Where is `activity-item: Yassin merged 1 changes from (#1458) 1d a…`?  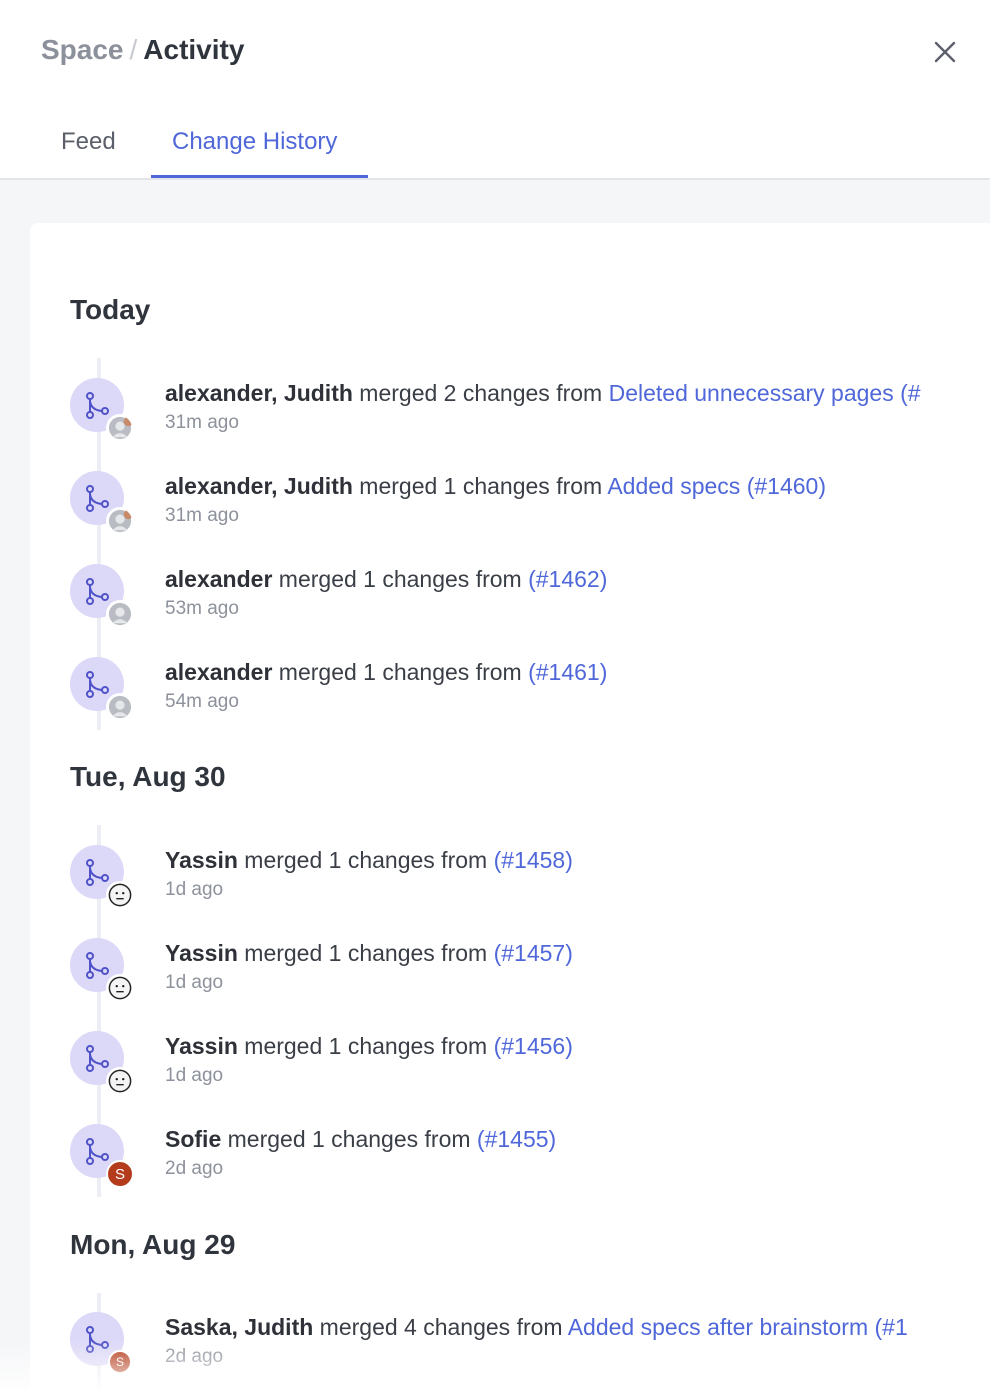
activity-item: Yassin merged 1 changes from (#1458) 1d a… is located at coordinates (530, 885).